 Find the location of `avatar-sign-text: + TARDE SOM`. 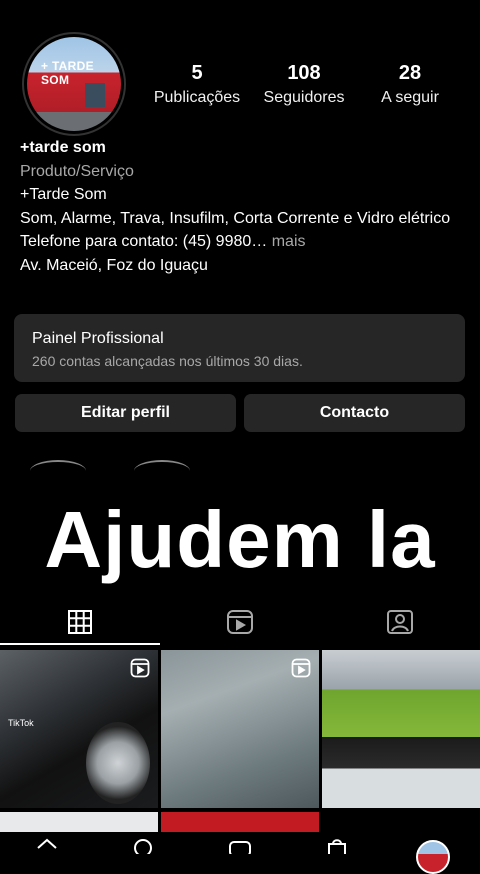

avatar-sign-text: + TARDE SOM is located at coordinates (67, 73).